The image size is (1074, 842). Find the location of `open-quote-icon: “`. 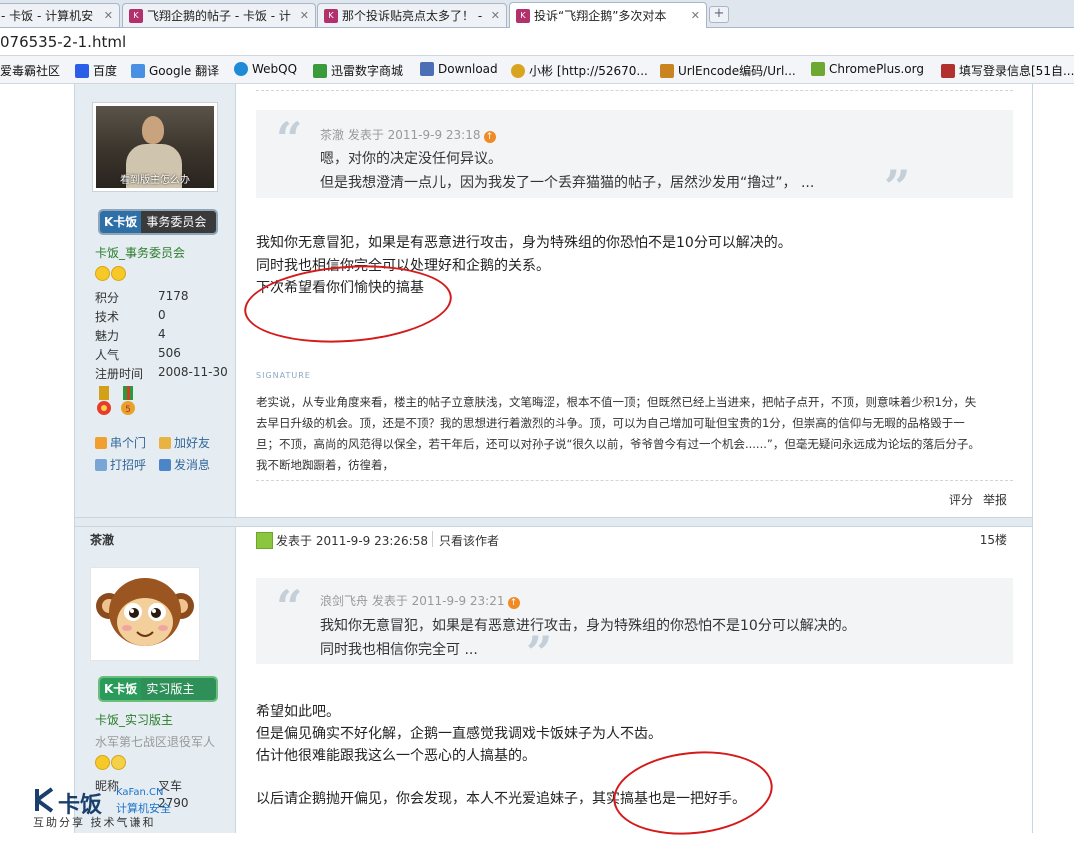

open-quote-icon: “ is located at coordinates (289, 139).